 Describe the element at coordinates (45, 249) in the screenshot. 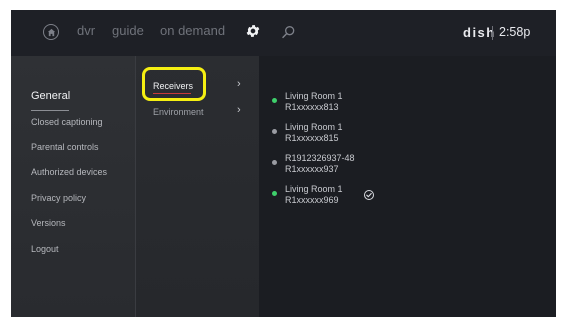

I see `menu-item-logout: Logout` at that location.